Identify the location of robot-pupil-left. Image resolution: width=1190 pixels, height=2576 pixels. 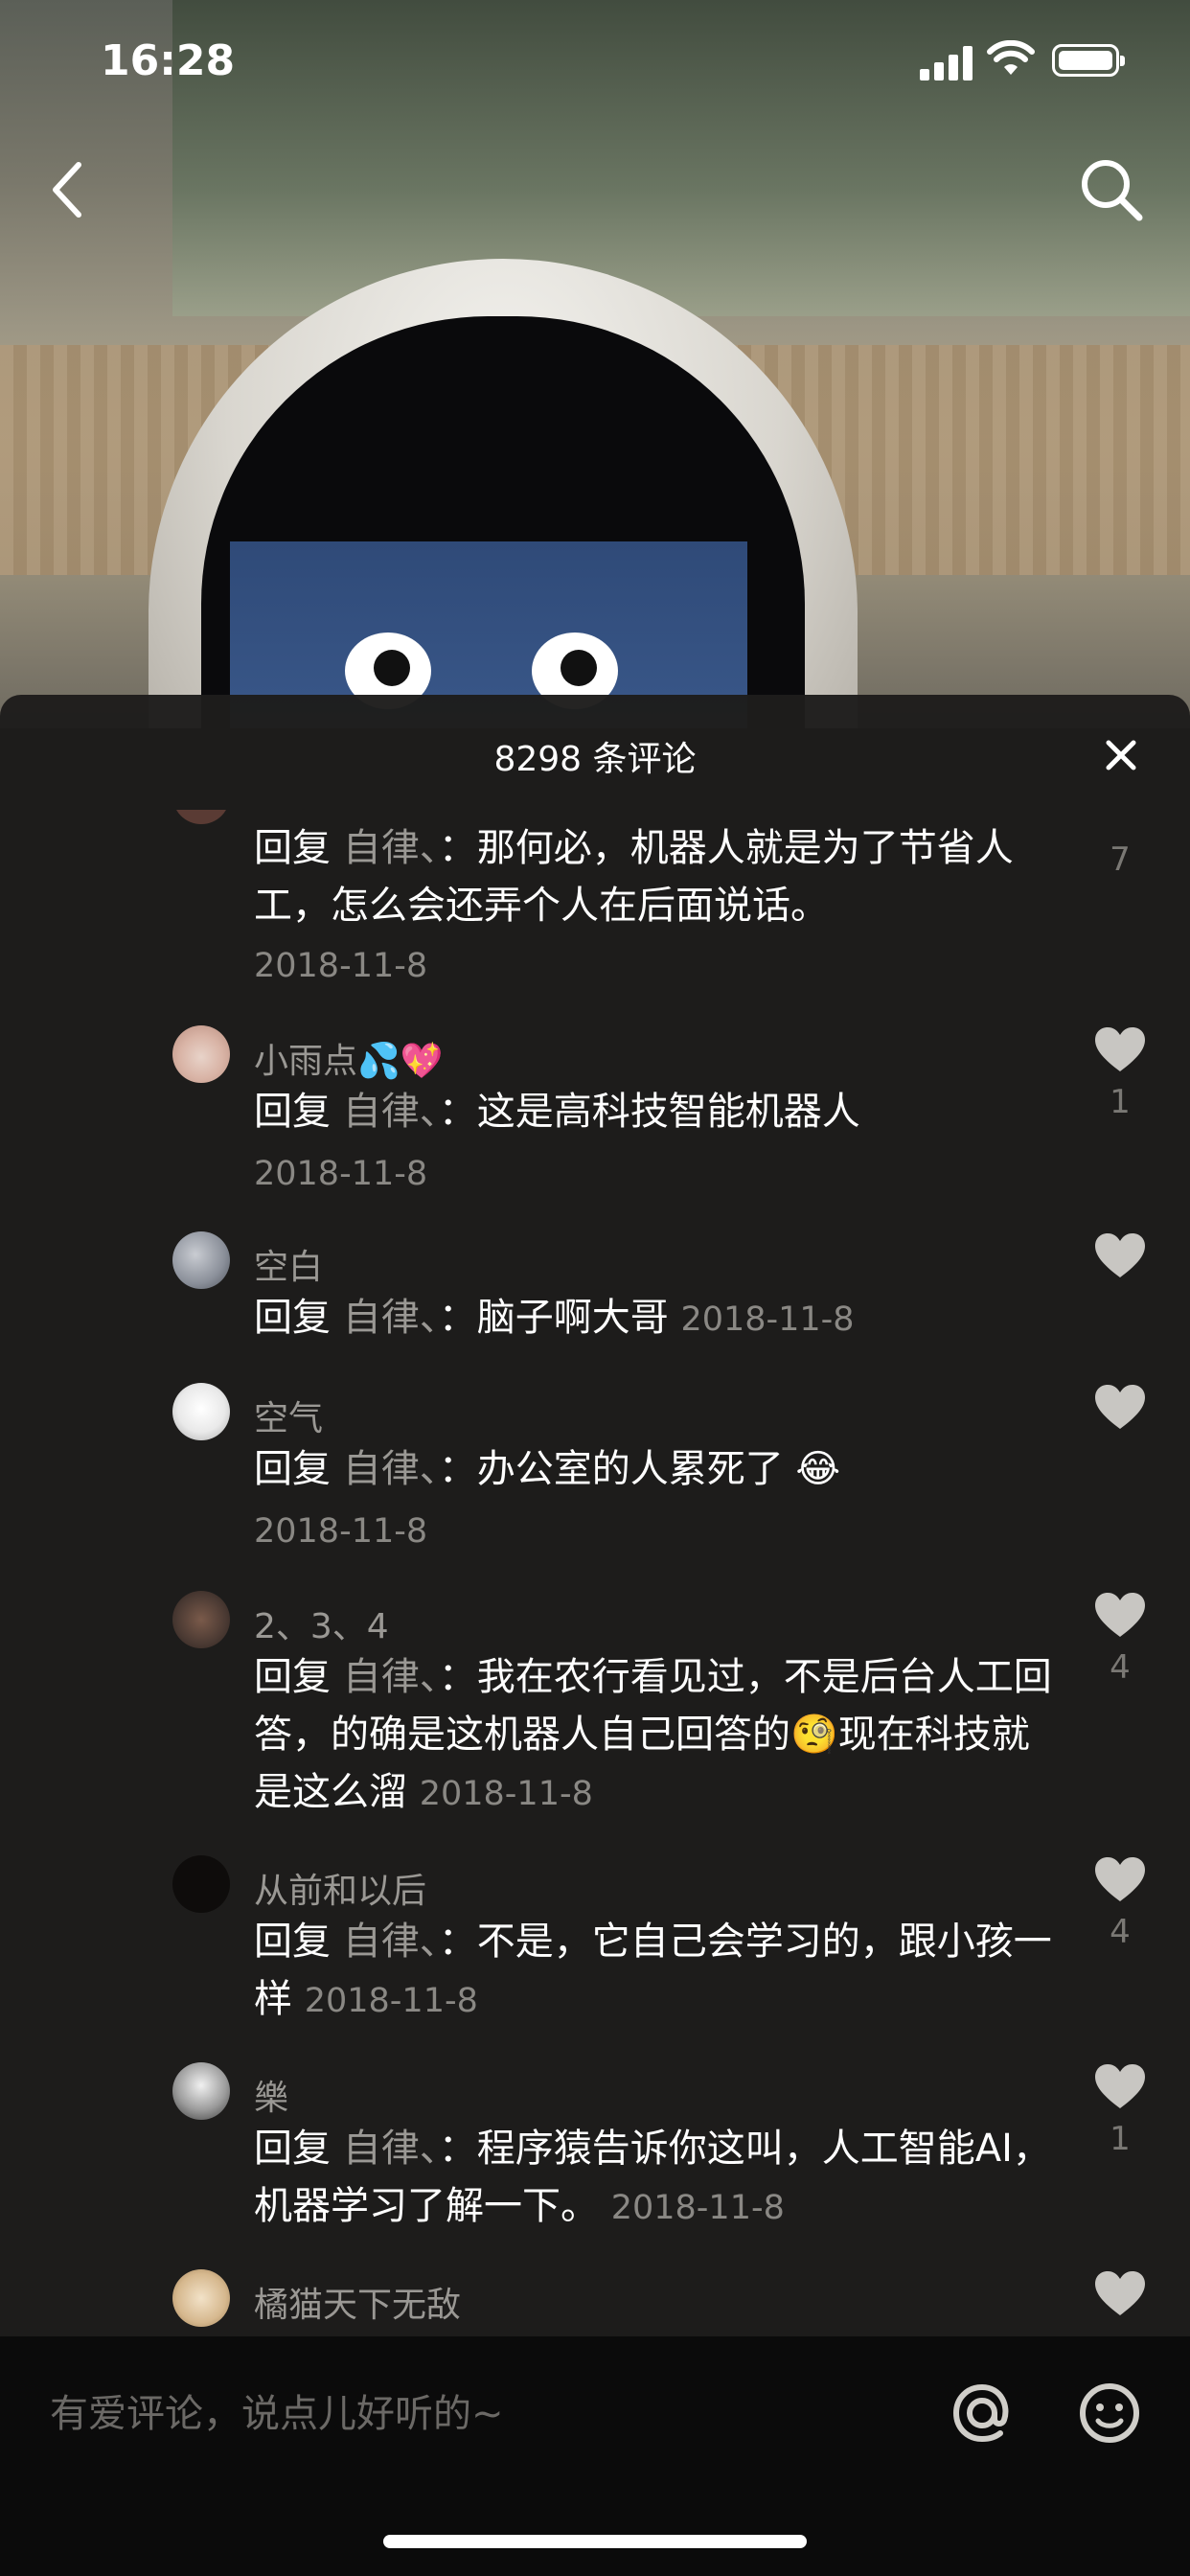
(392, 668).